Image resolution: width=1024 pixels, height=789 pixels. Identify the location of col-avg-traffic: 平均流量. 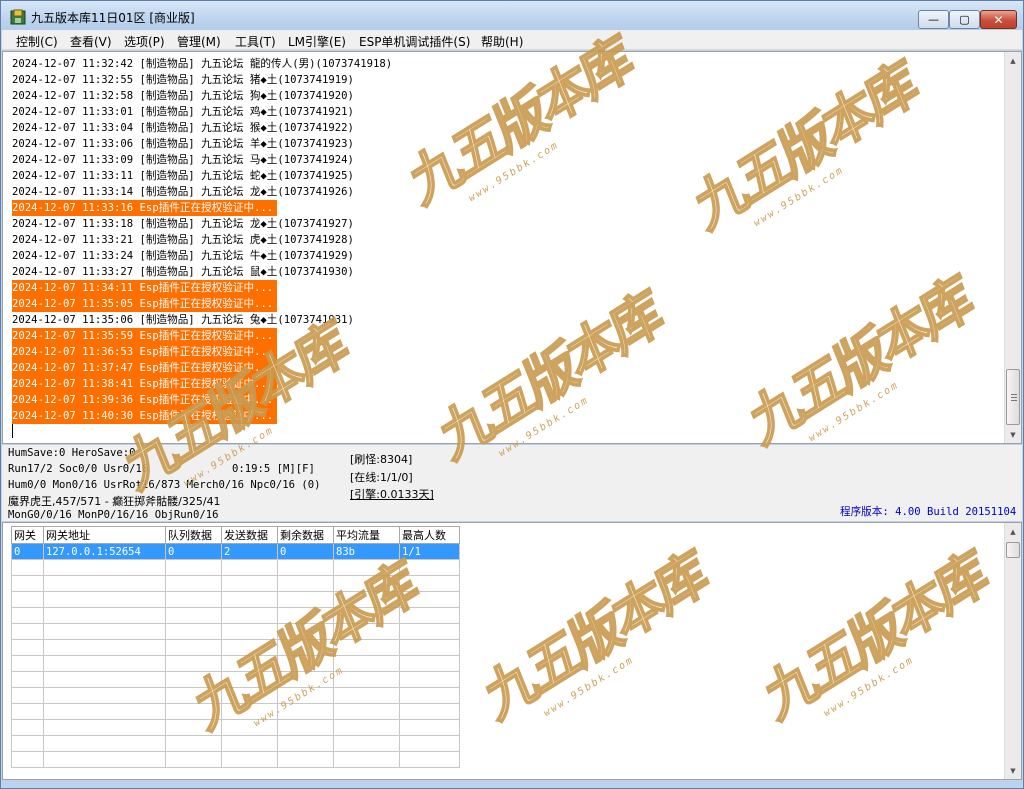
(366, 535).